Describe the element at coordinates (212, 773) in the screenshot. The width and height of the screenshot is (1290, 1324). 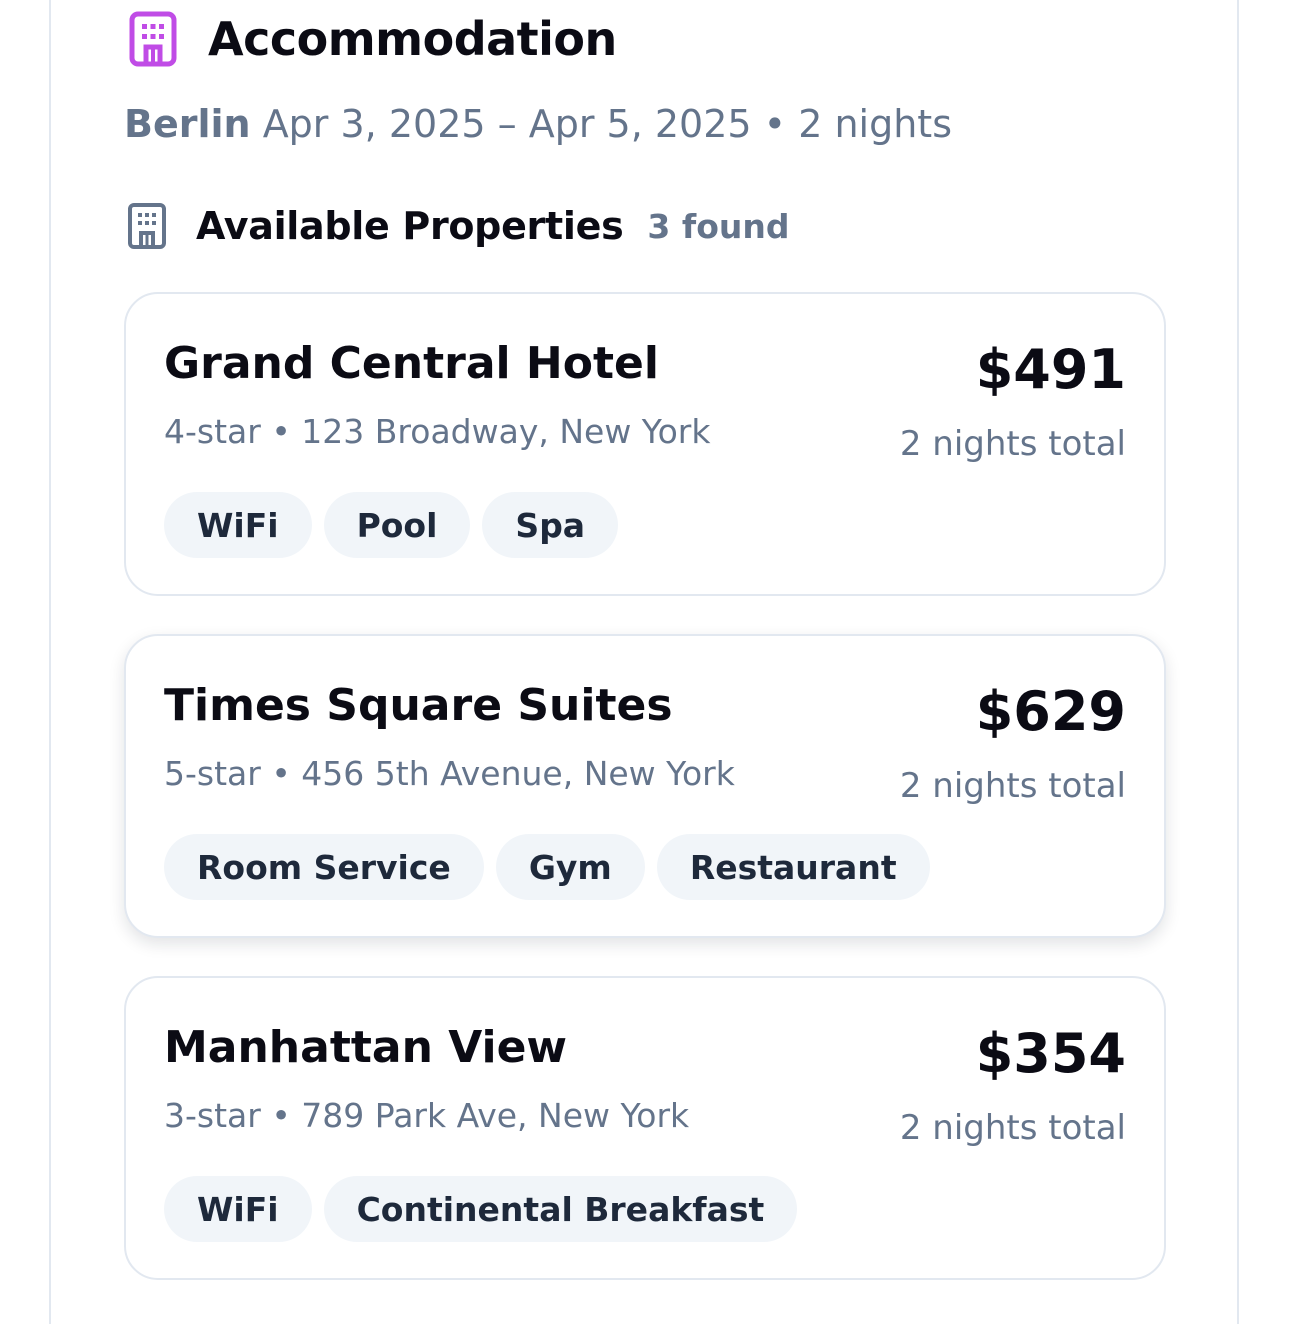
I see `property-stars: 5-star` at that location.